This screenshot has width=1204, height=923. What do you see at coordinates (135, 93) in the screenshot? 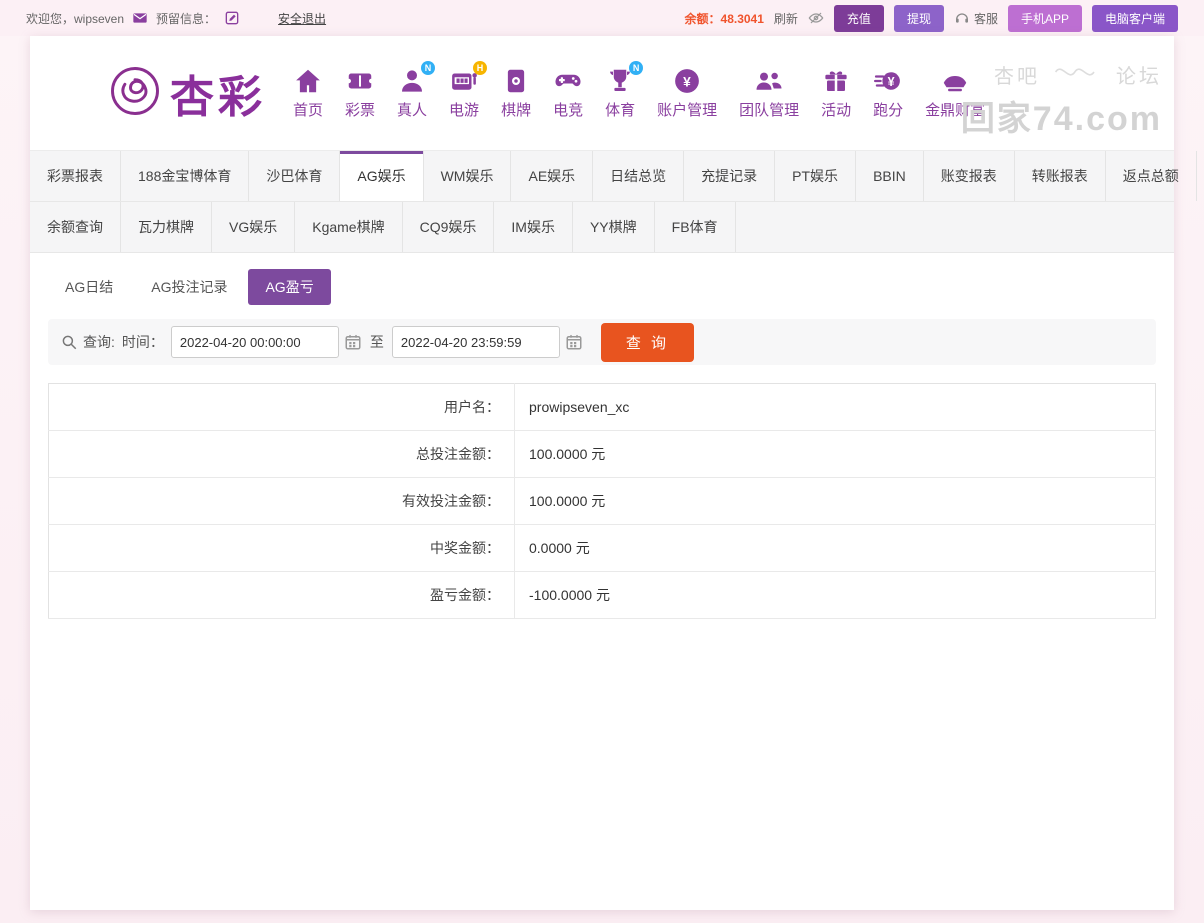
I see `logo-flower-icon` at bounding box center [135, 93].